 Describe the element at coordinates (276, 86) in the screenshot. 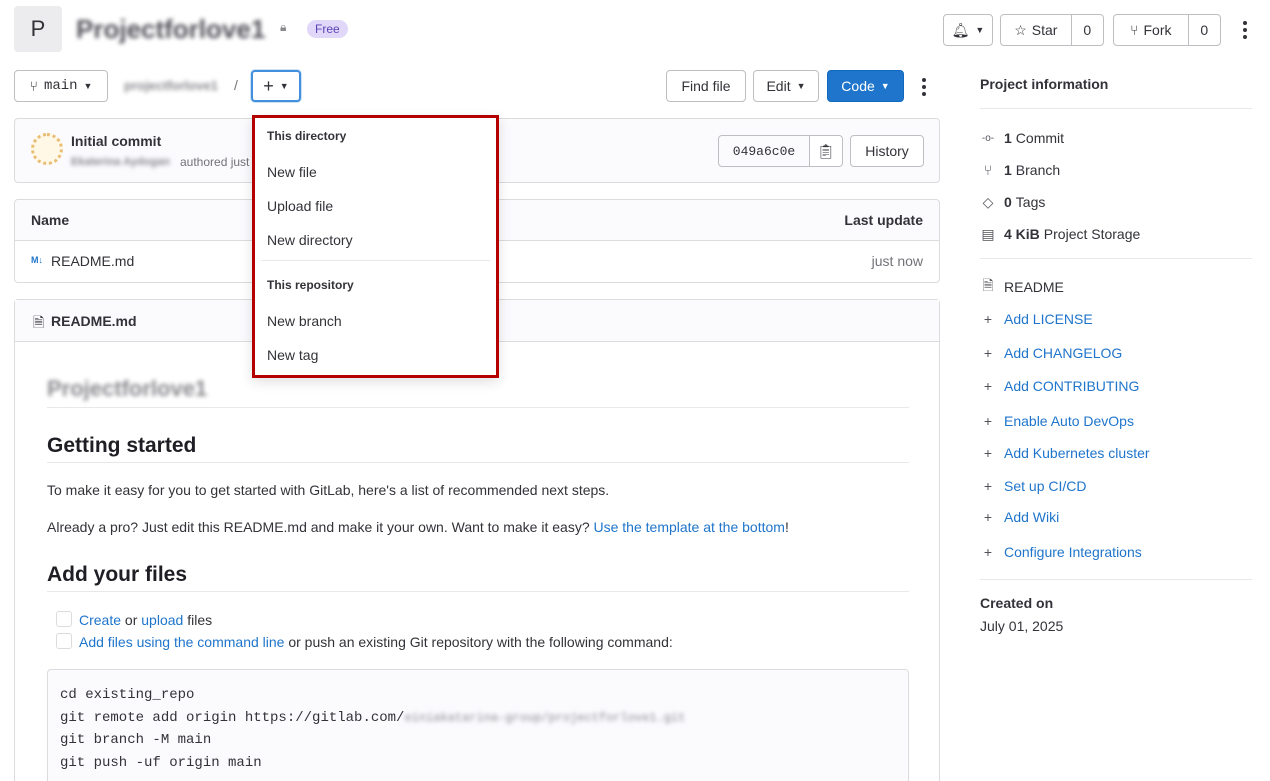

I see `add-to-tree-button: + ▼` at that location.